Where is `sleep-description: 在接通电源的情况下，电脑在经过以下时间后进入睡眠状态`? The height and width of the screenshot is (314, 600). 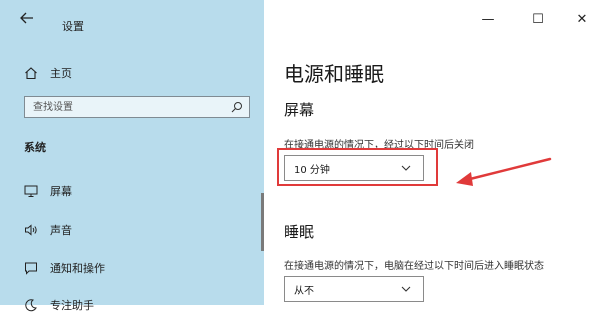
sleep-description: 在接通电源的情况下，电脑在经过以下时间后进入睡眠状态 is located at coordinates (414, 266).